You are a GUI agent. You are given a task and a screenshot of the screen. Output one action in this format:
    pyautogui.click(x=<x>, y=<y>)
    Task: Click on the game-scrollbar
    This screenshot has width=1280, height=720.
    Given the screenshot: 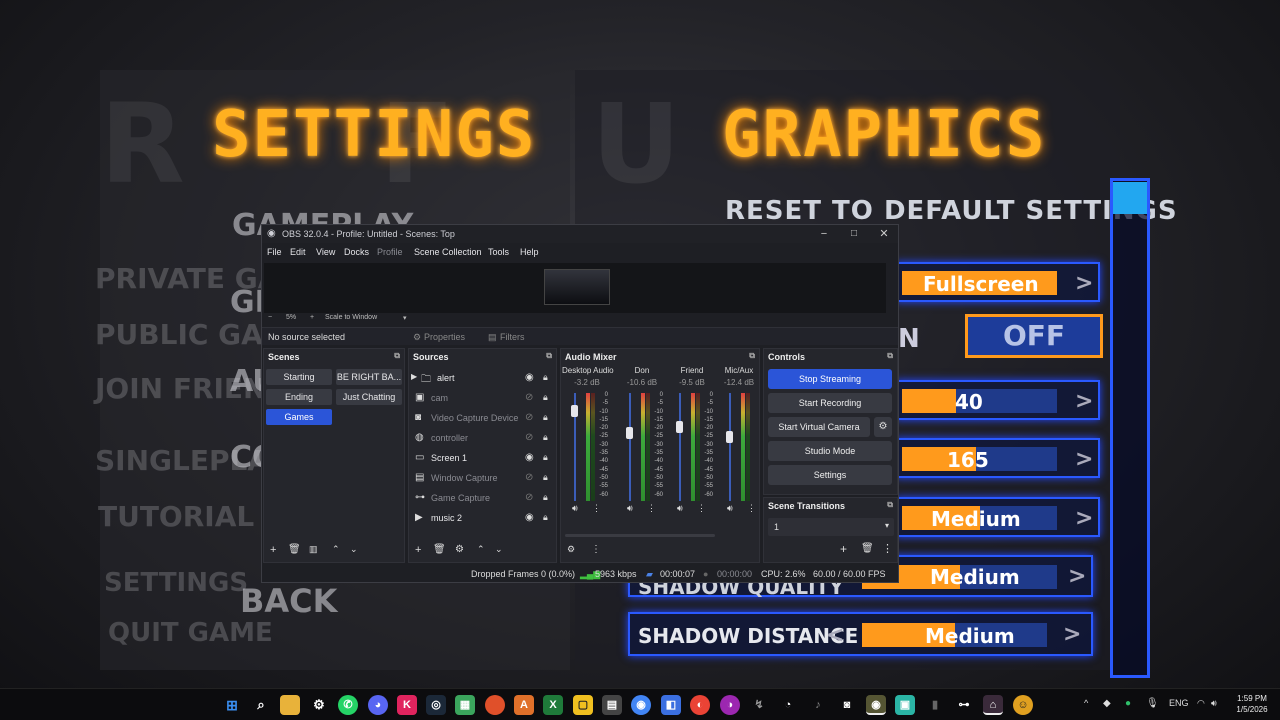 What is the action you would take?
    pyautogui.click(x=1130, y=428)
    